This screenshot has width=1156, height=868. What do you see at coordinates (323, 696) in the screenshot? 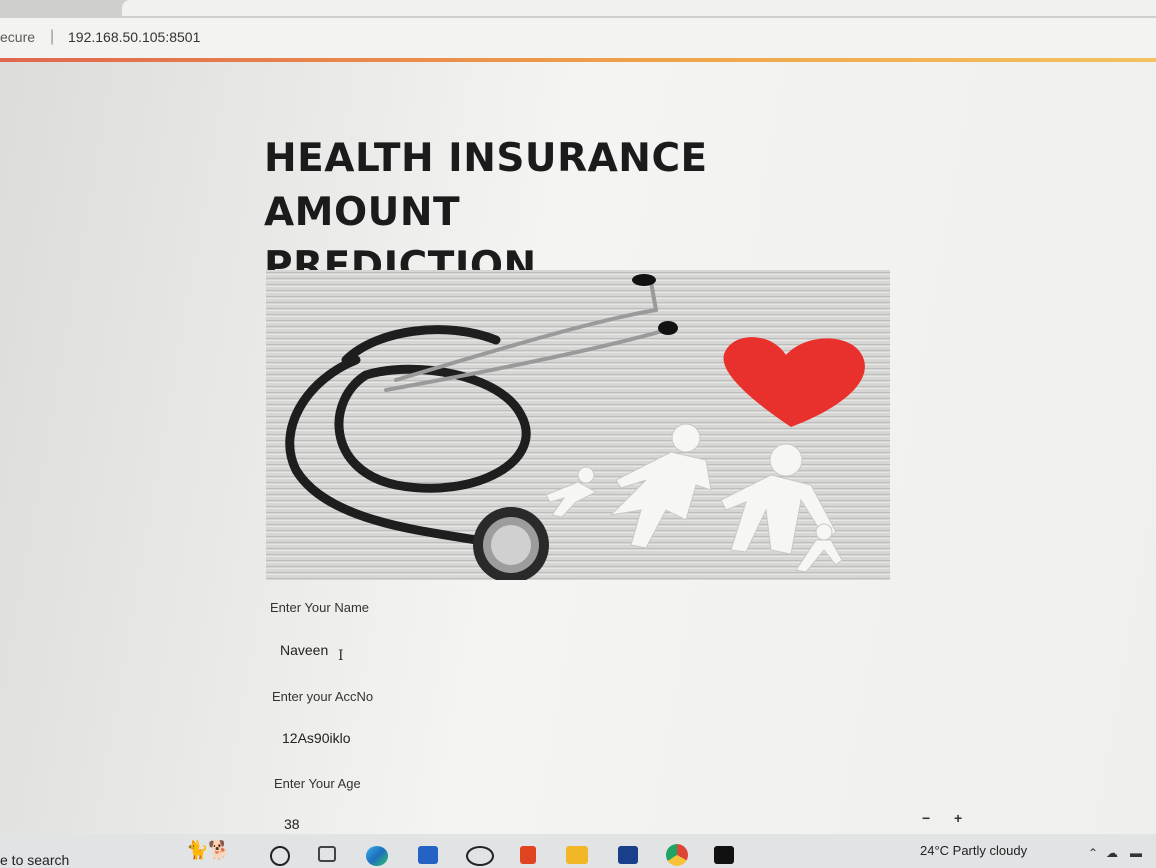
I see `accno-label: Enter your AccNo` at bounding box center [323, 696].